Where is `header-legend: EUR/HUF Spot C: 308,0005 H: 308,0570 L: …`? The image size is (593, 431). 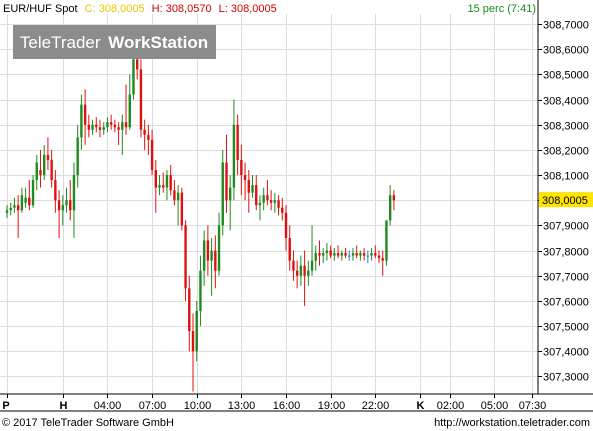 header-legend: EUR/HUF Spot C: 308,0005 H: 308,0570 L: … is located at coordinates (140, 9).